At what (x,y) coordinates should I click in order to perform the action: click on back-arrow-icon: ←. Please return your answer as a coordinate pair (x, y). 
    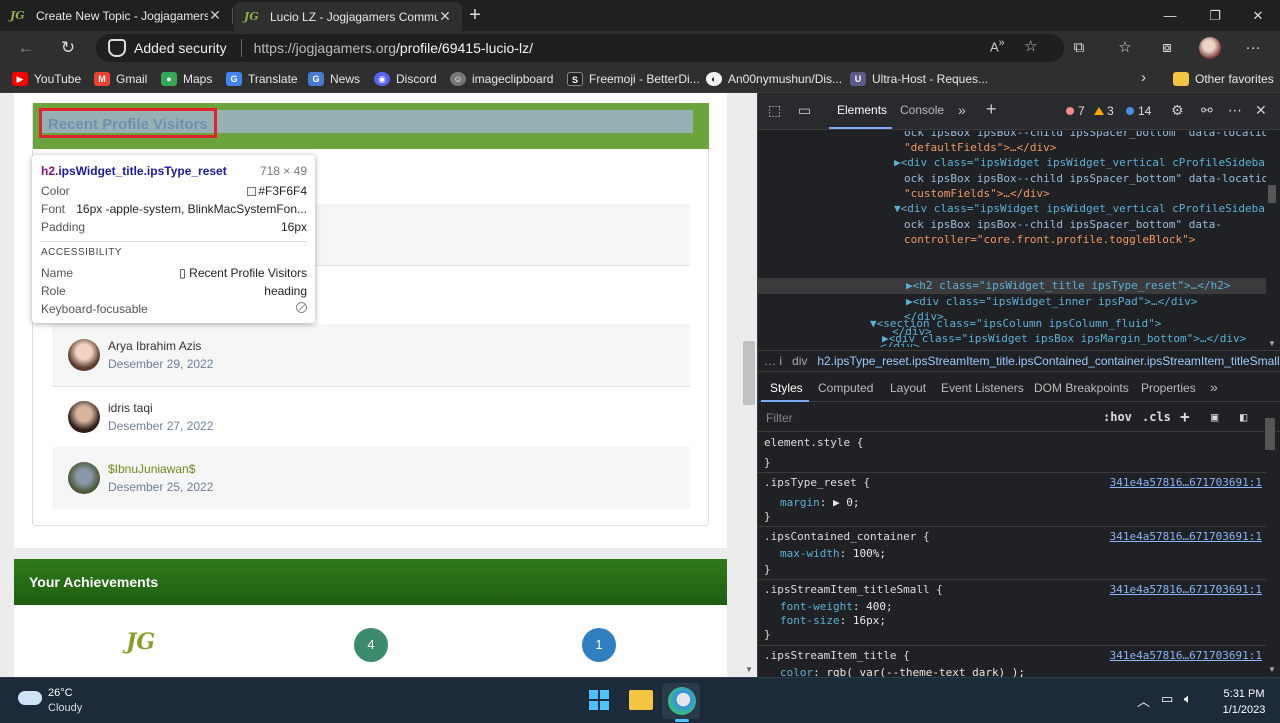
    Looking at the image, I should click on (26, 48).